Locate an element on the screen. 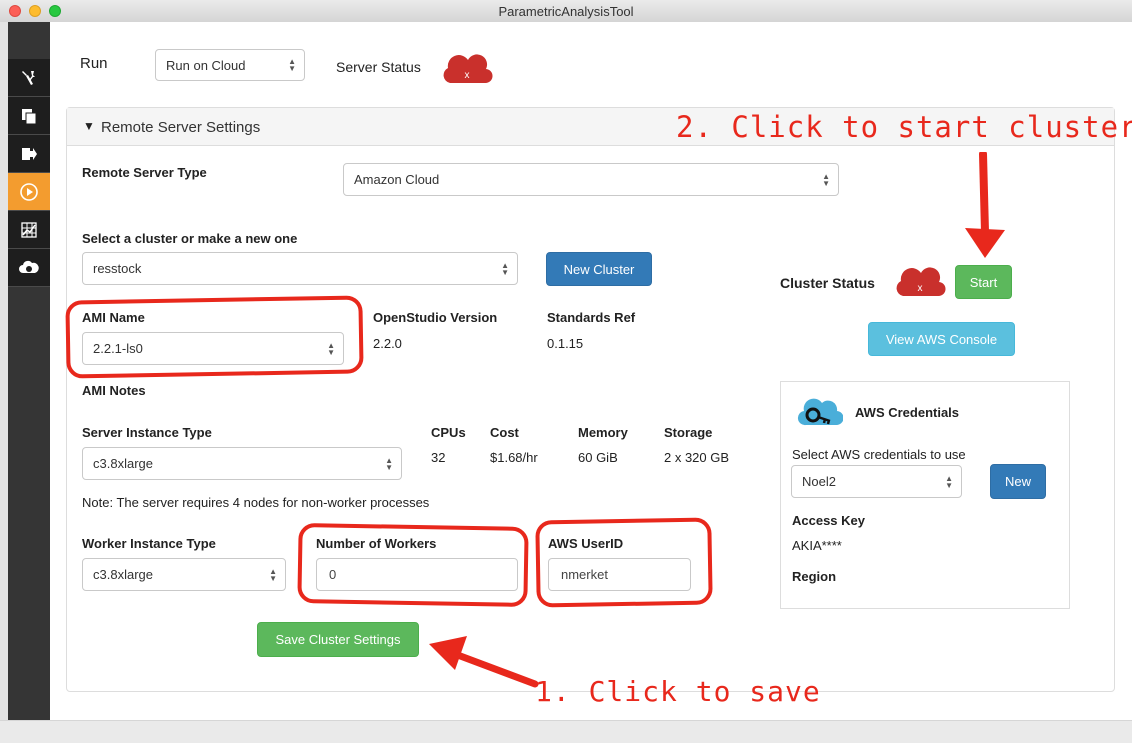  aws-credentials-title: AWS Credentials is located at coordinates (907, 412).